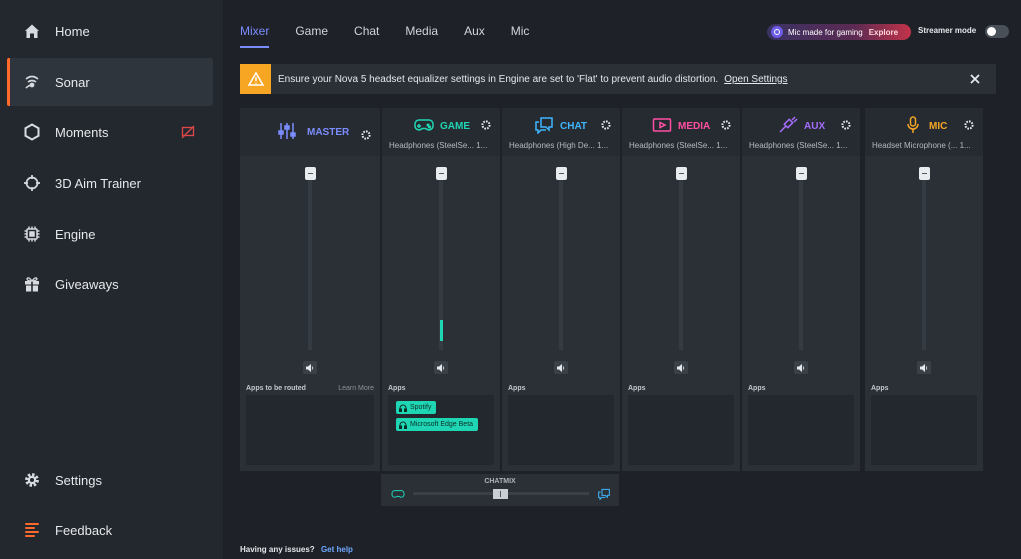  Describe the element at coordinates (441, 330) in the screenshot. I see `audio-level-meter` at that location.